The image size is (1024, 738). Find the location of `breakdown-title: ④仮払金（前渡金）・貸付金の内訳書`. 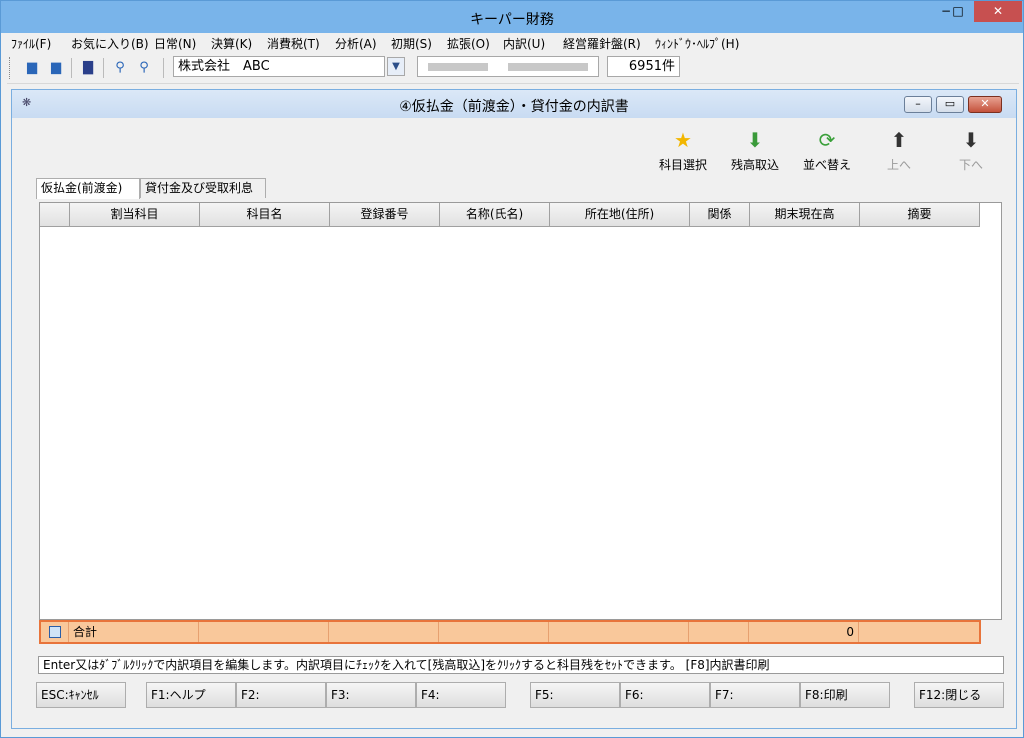

breakdown-title: ④仮払金（前渡金）・貸付金の内訳書 is located at coordinates (514, 107).